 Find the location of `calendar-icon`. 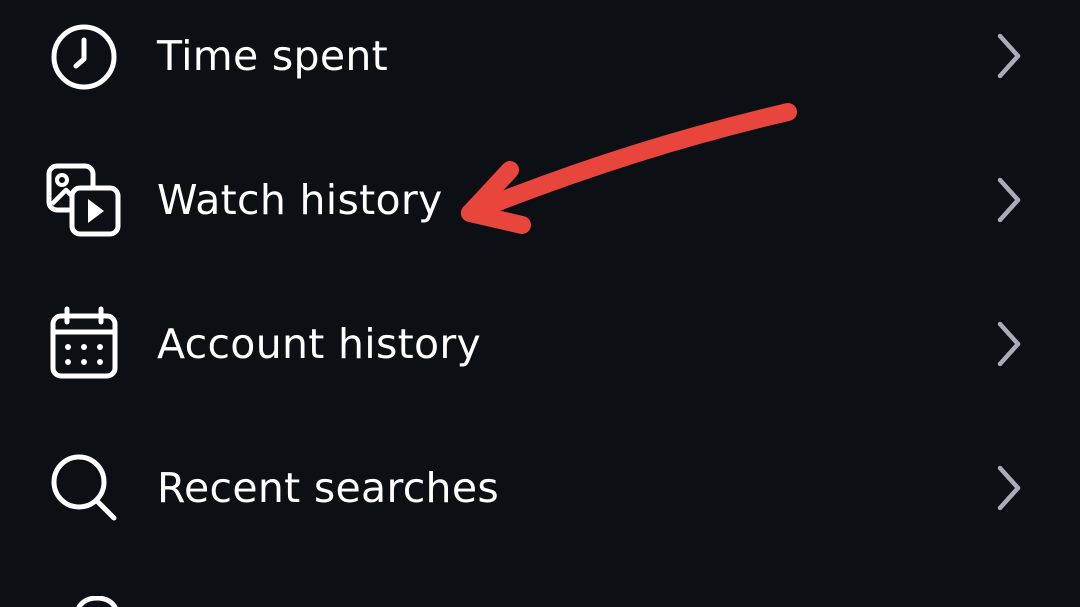

calendar-icon is located at coordinates (85, 345).